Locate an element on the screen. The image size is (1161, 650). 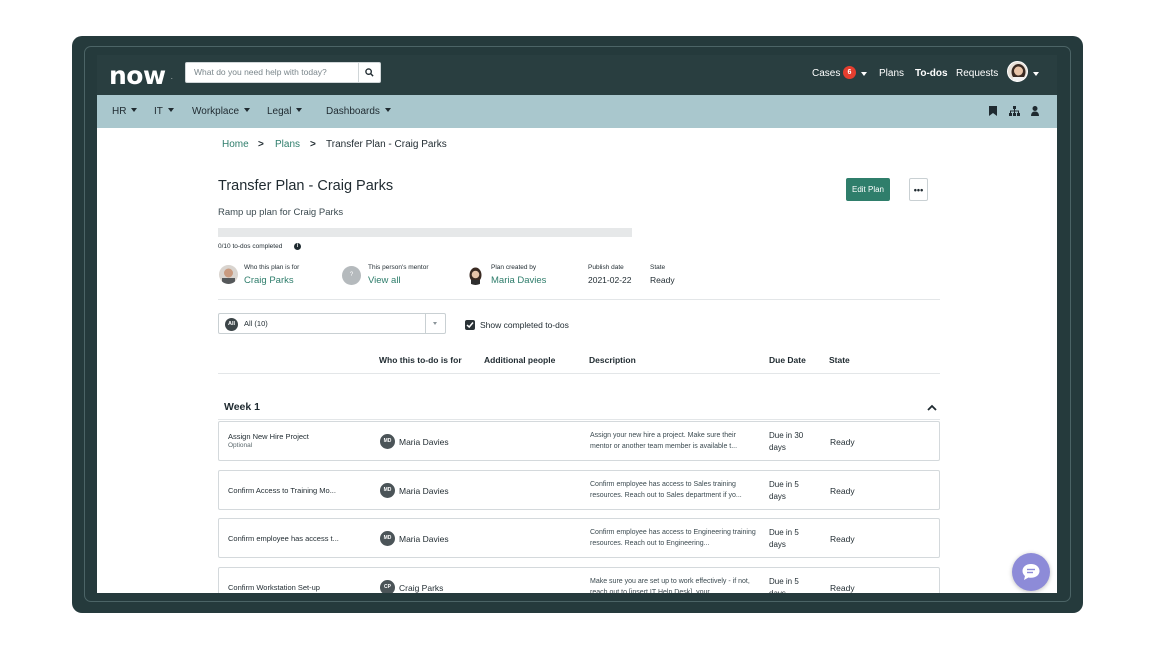
subnav-legal-label: Legal is located at coordinates (279, 111).